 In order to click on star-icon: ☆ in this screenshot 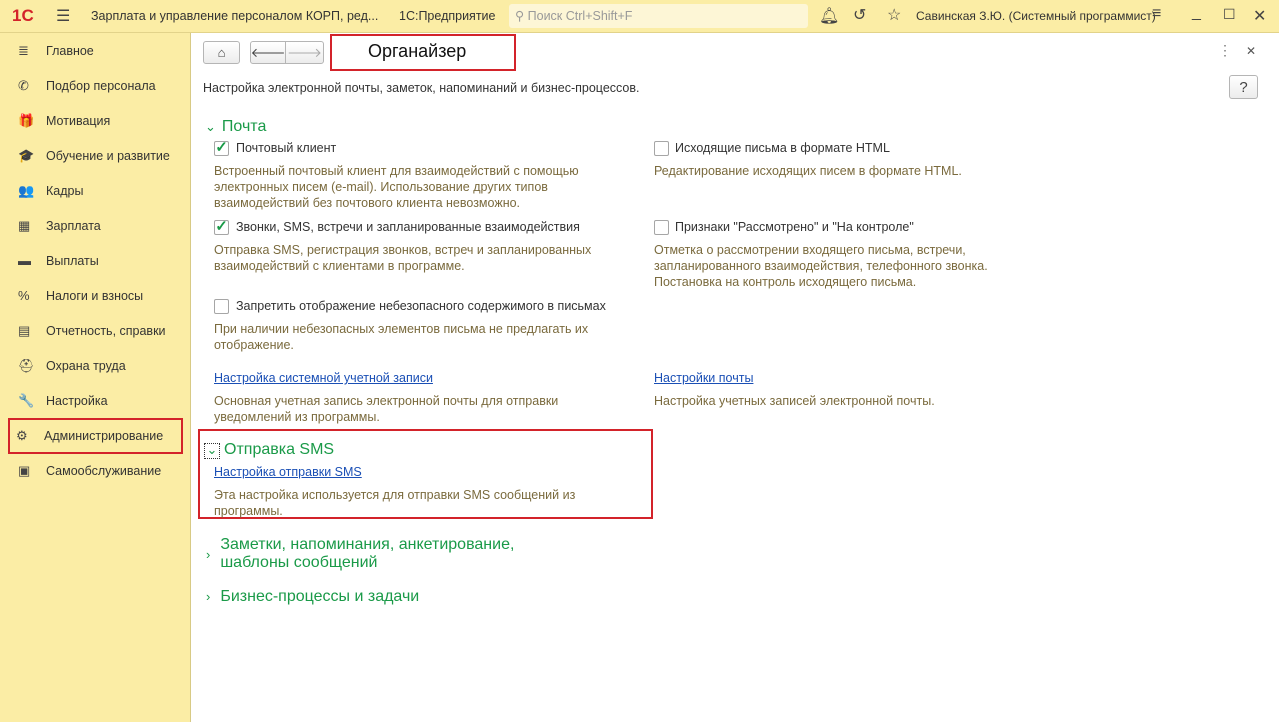, I will do `click(894, 15)`.